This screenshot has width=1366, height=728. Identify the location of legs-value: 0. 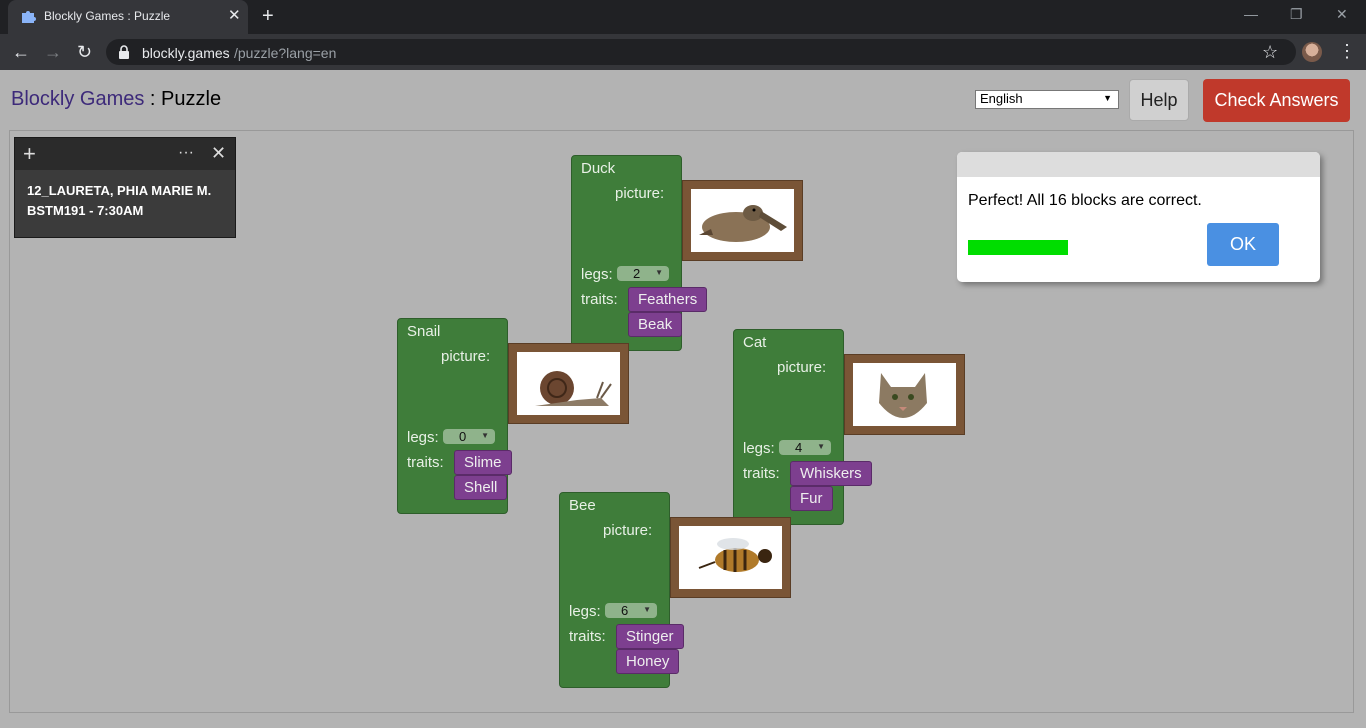
(463, 436).